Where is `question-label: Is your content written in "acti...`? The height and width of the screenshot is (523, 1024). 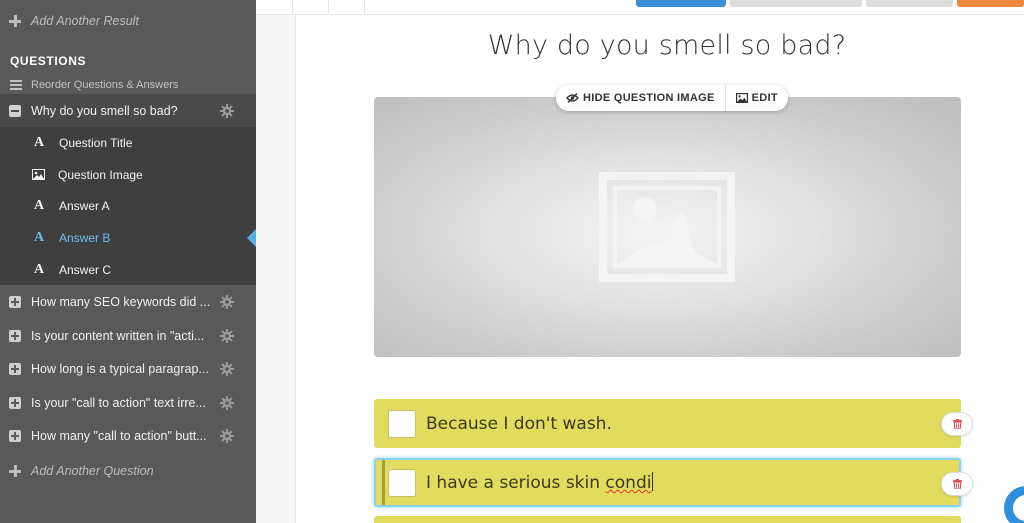 question-label: Is your content written in "acti... is located at coordinates (118, 335).